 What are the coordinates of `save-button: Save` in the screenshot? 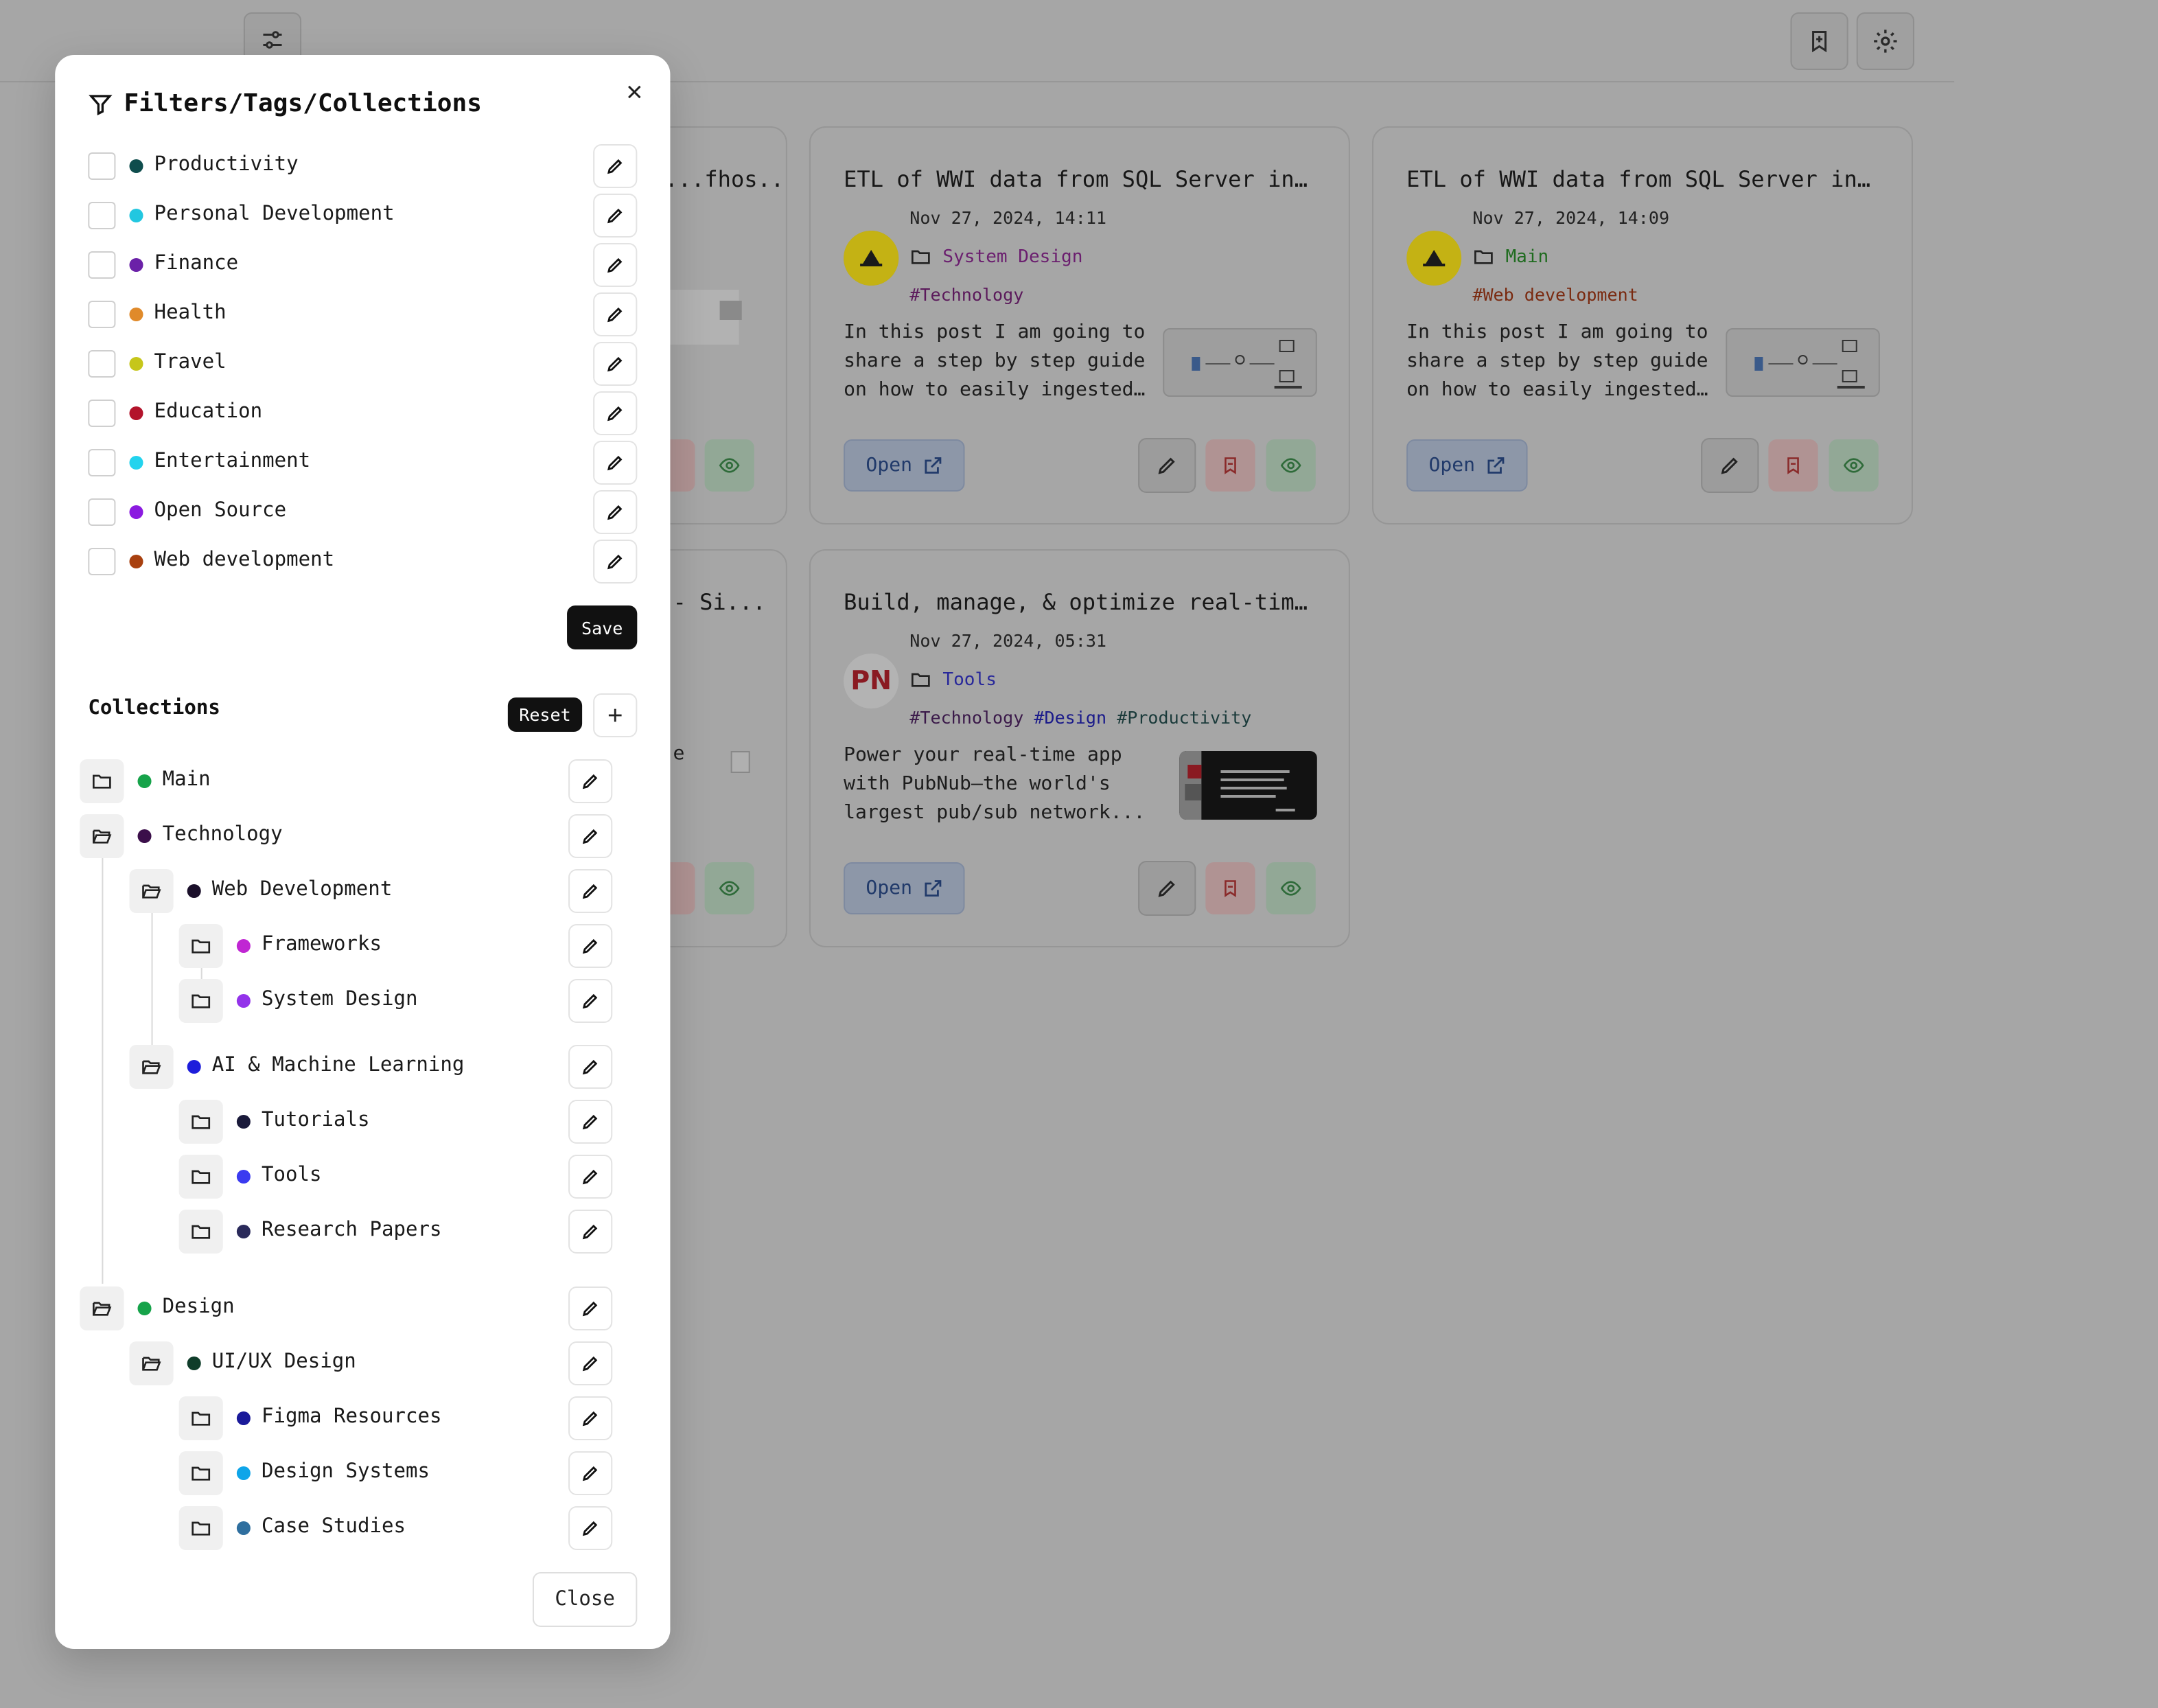 It's located at (602, 627).